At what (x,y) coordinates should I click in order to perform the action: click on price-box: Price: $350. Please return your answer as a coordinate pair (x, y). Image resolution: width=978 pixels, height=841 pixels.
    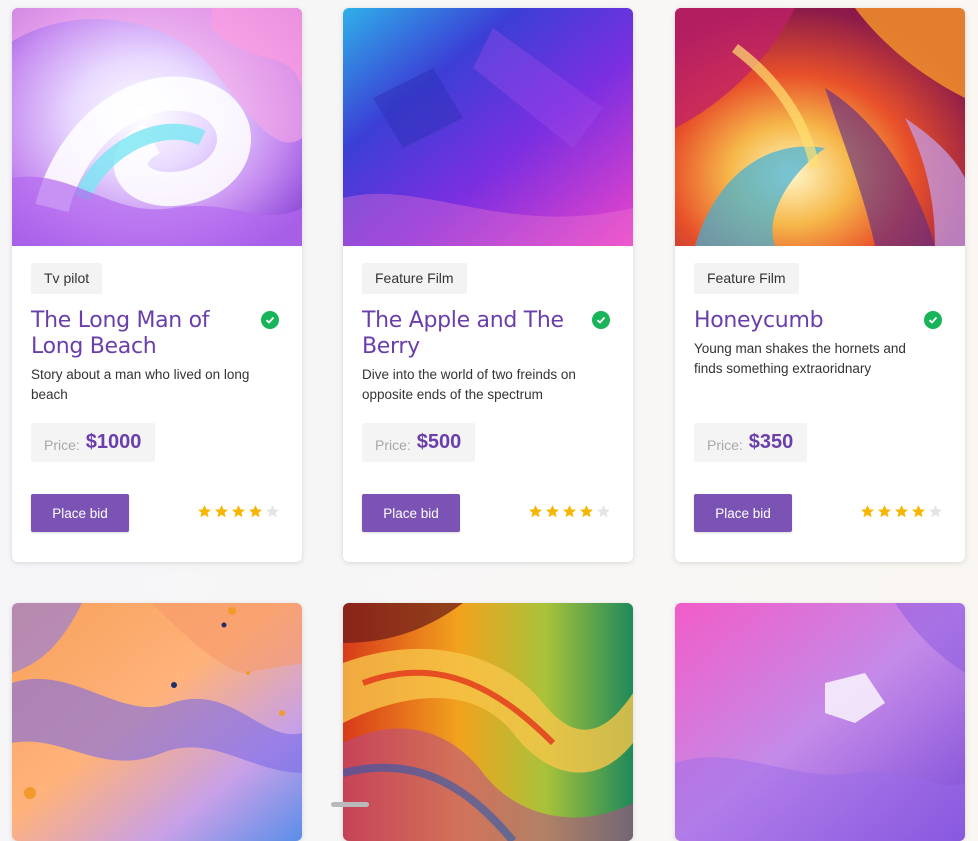
    Looking at the image, I should click on (751, 442).